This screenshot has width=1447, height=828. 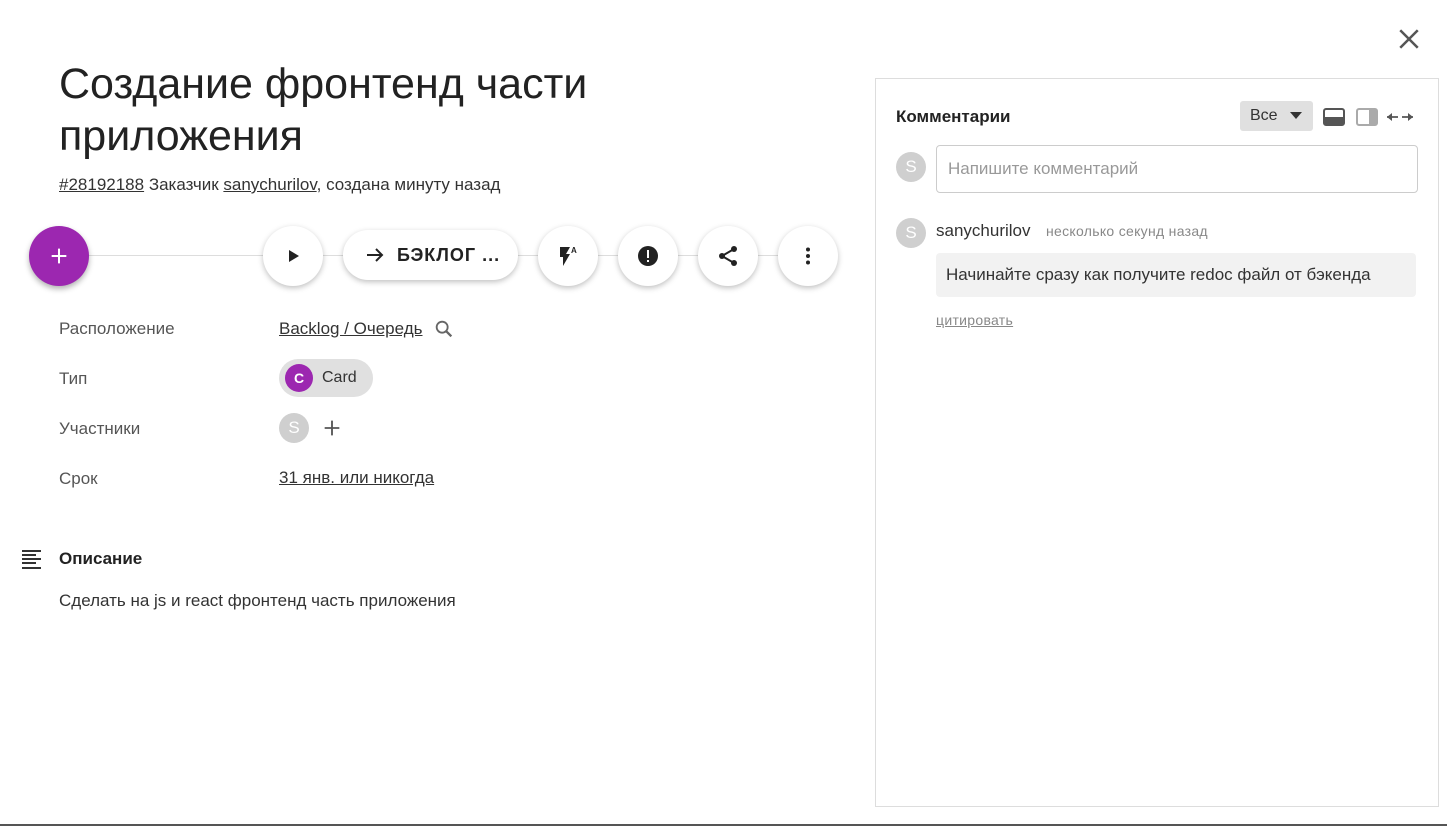 I want to click on share-icon, so click(x=728, y=256).